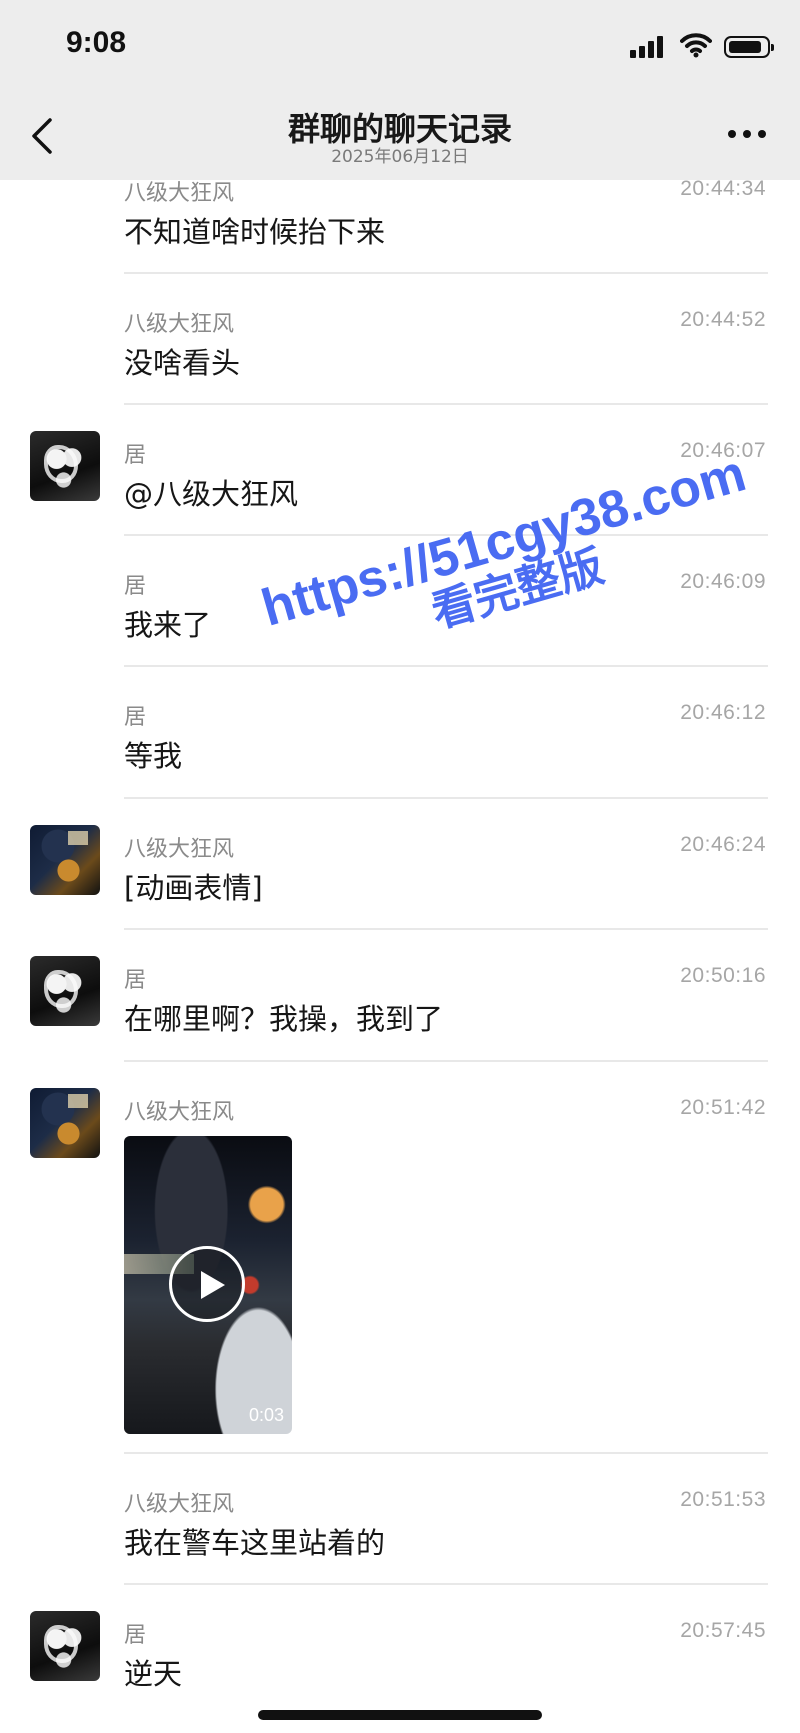 The height and width of the screenshot is (1733, 800). I want to click on message-time: 20:57:45, so click(723, 1630).